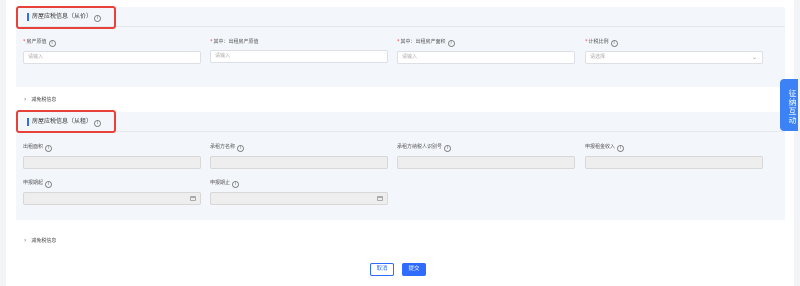  What do you see at coordinates (486, 162) in the screenshot?
I see `lessee-tax-id-input` at bounding box center [486, 162].